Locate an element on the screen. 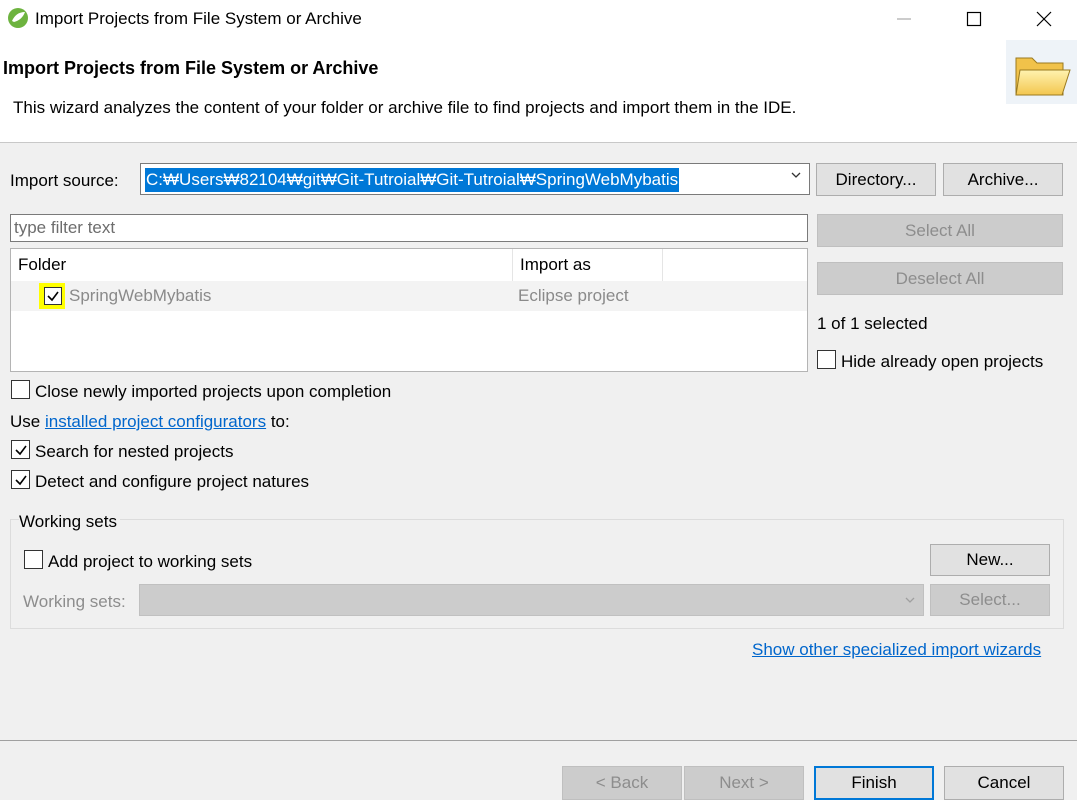 Image resolution: width=1077 pixels, height=800 pixels. wizard-header is located at coordinates (538, 90).